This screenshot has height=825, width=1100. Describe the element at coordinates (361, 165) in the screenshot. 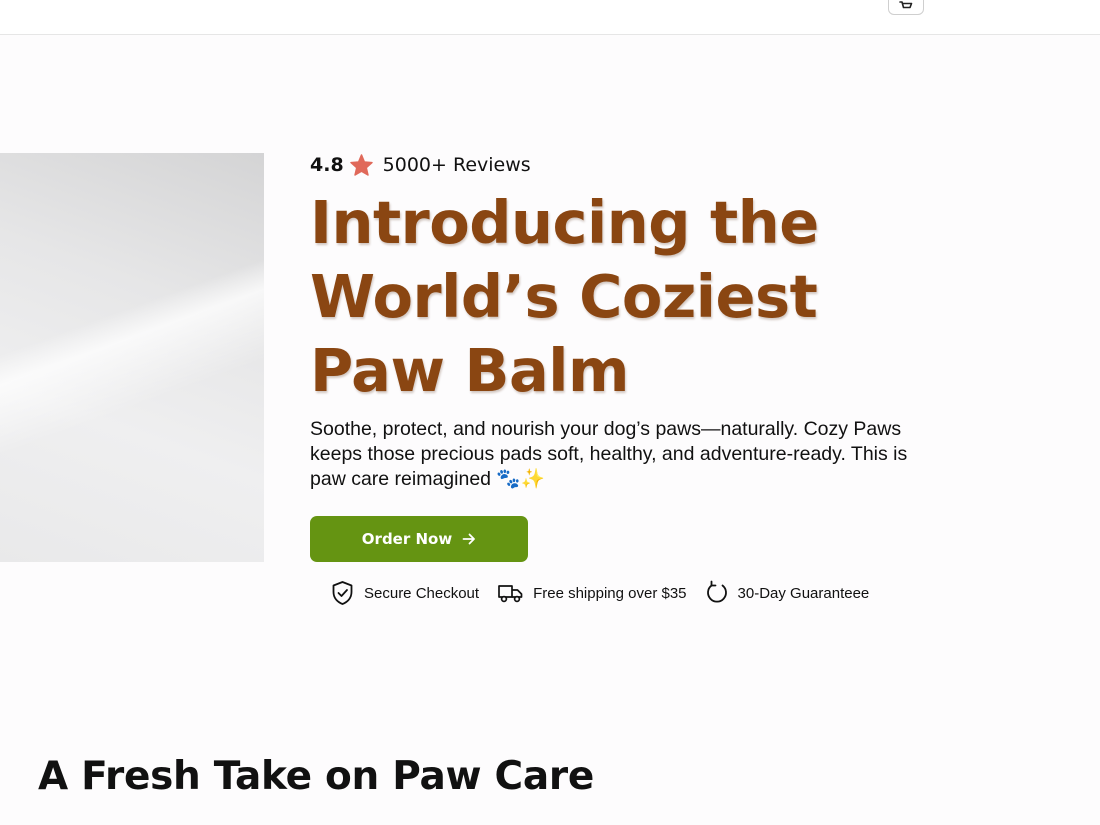

I see `star-icon` at that location.